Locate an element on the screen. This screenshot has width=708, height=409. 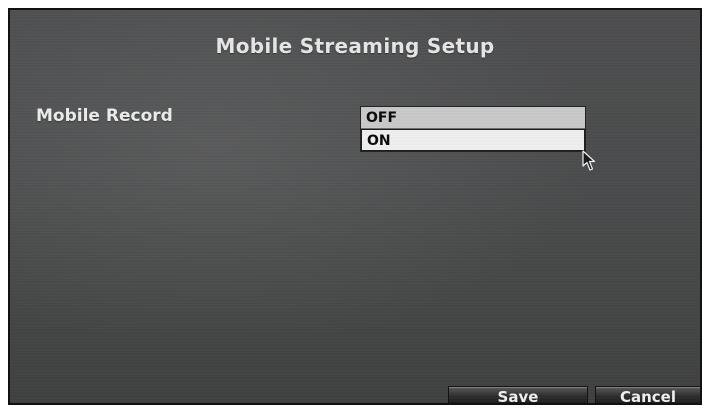
mobile-record-label: Mobile Record is located at coordinates (104, 116).